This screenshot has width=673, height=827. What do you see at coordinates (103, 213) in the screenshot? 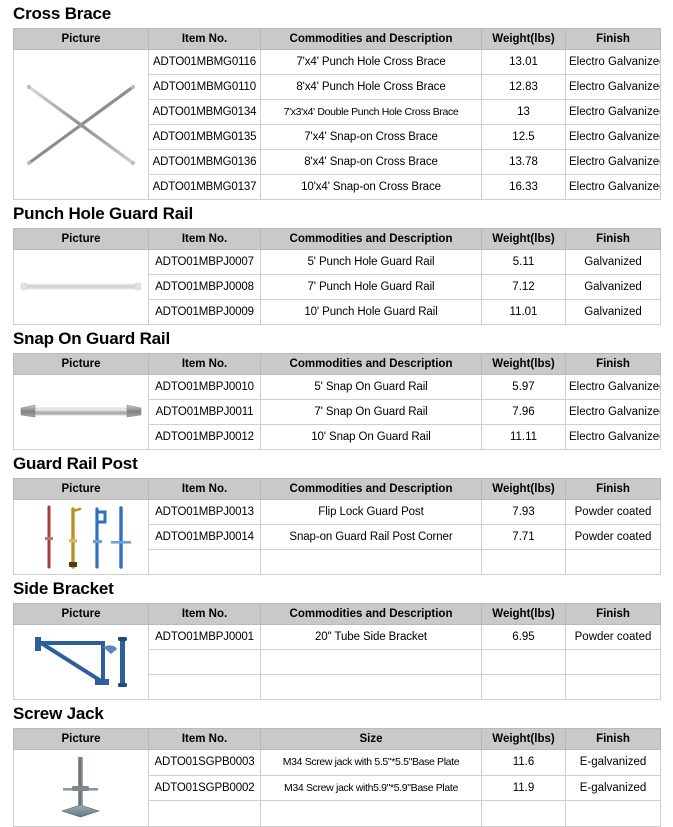
I see `section-title: Punch Hole Guard Rail` at bounding box center [103, 213].